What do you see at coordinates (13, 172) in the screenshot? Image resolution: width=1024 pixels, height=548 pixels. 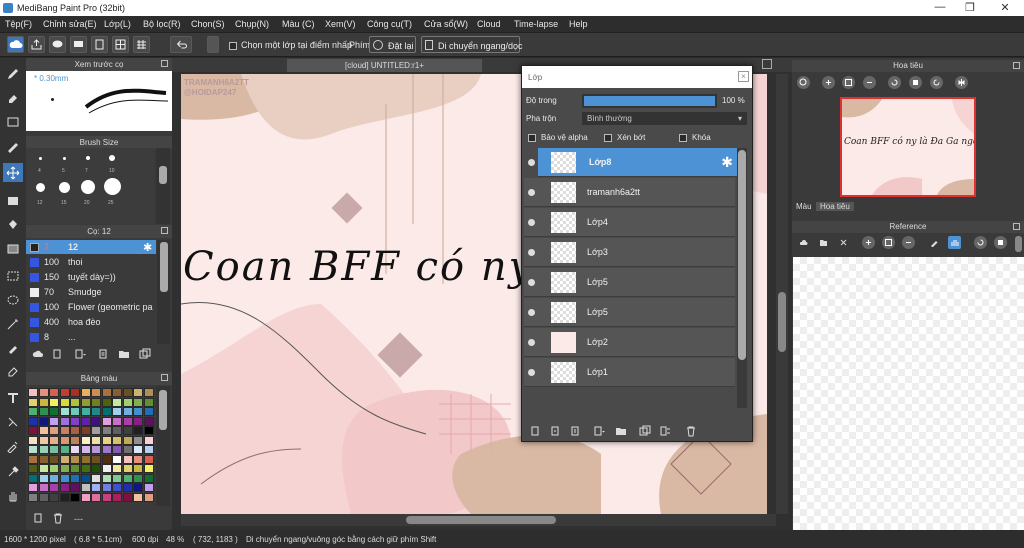 I see `move-tool-icon` at bounding box center [13, 172].